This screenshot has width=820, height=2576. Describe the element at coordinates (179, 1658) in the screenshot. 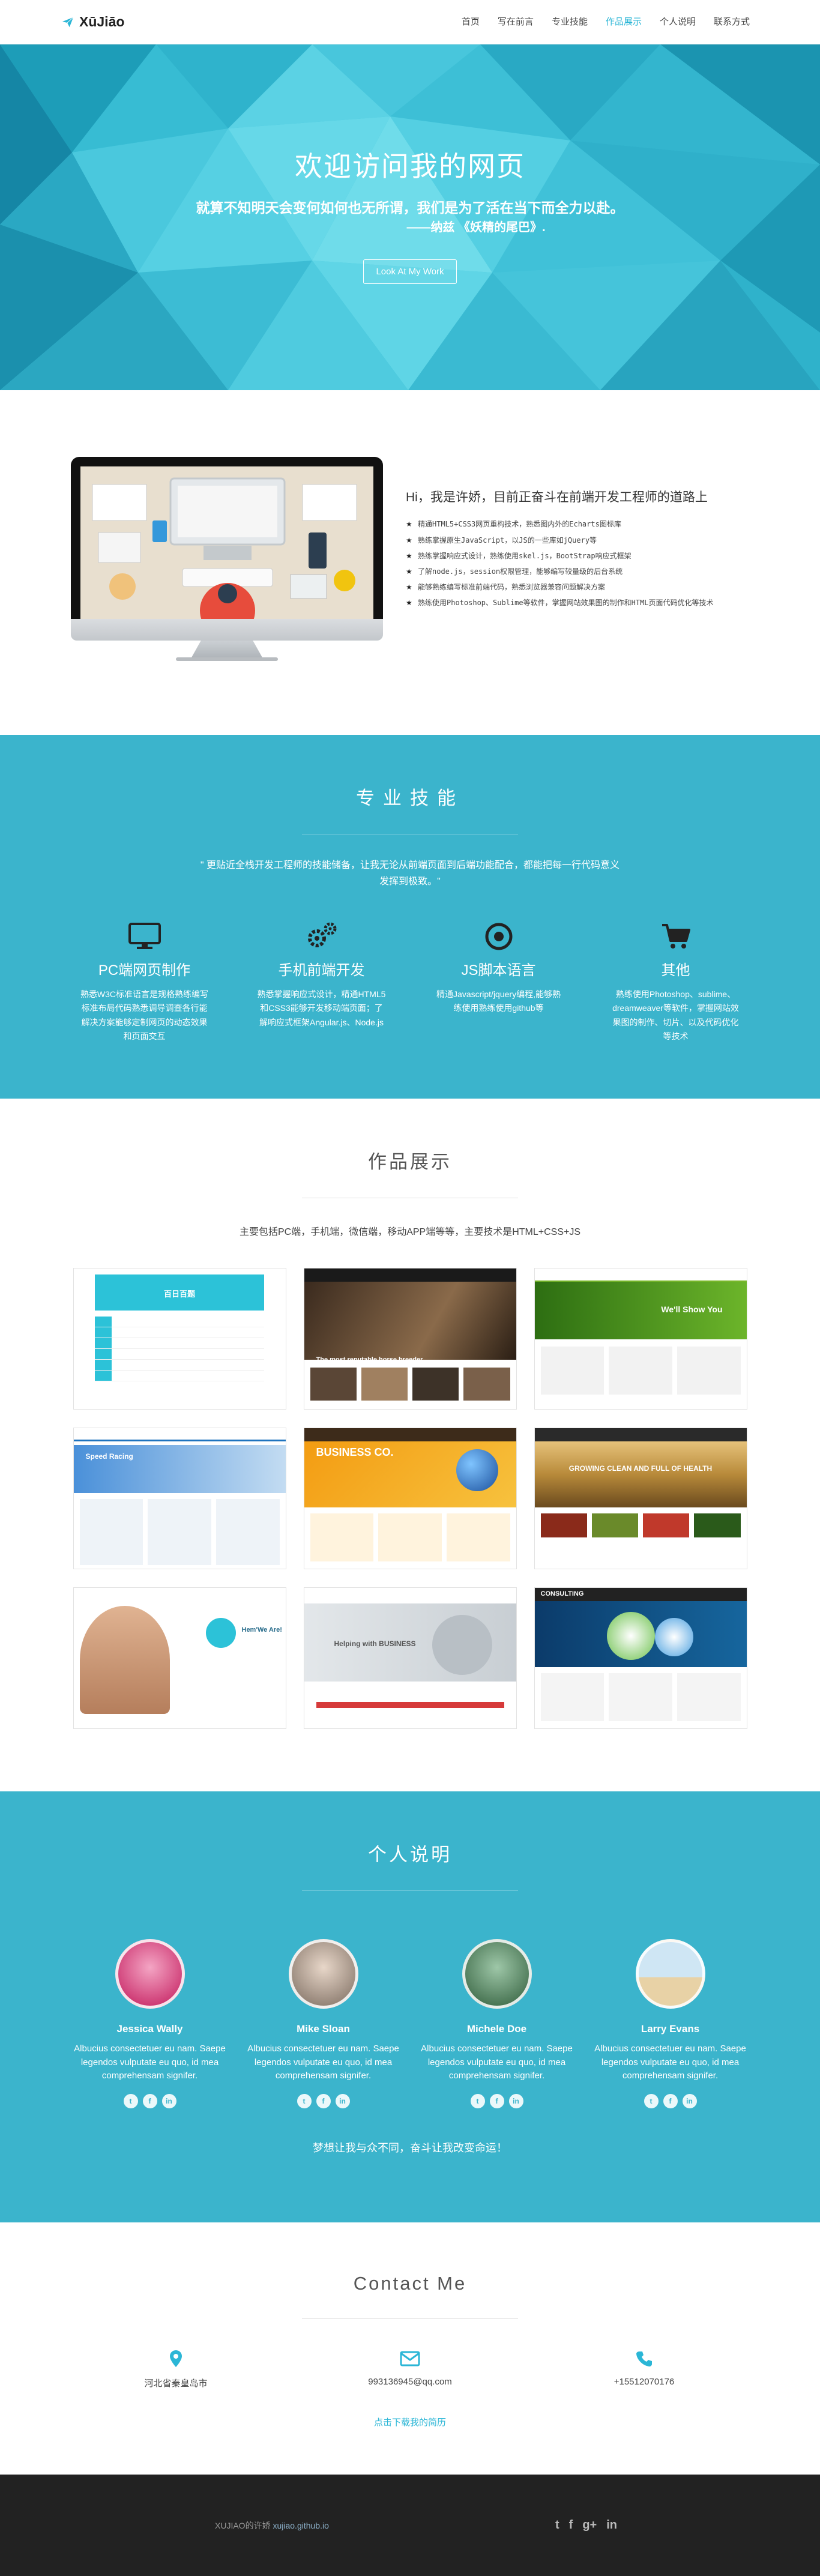

I see `portfolio-thumb-7: Hem'We Are!` at that location.